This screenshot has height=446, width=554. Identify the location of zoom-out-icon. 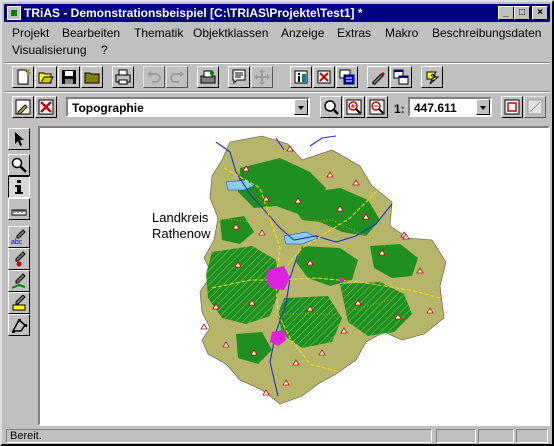
(377, 107).